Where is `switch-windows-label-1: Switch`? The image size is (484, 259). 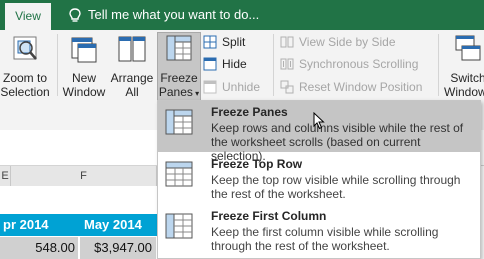
switch-windows-label-1: Switch is located at coordinates (467, 78).